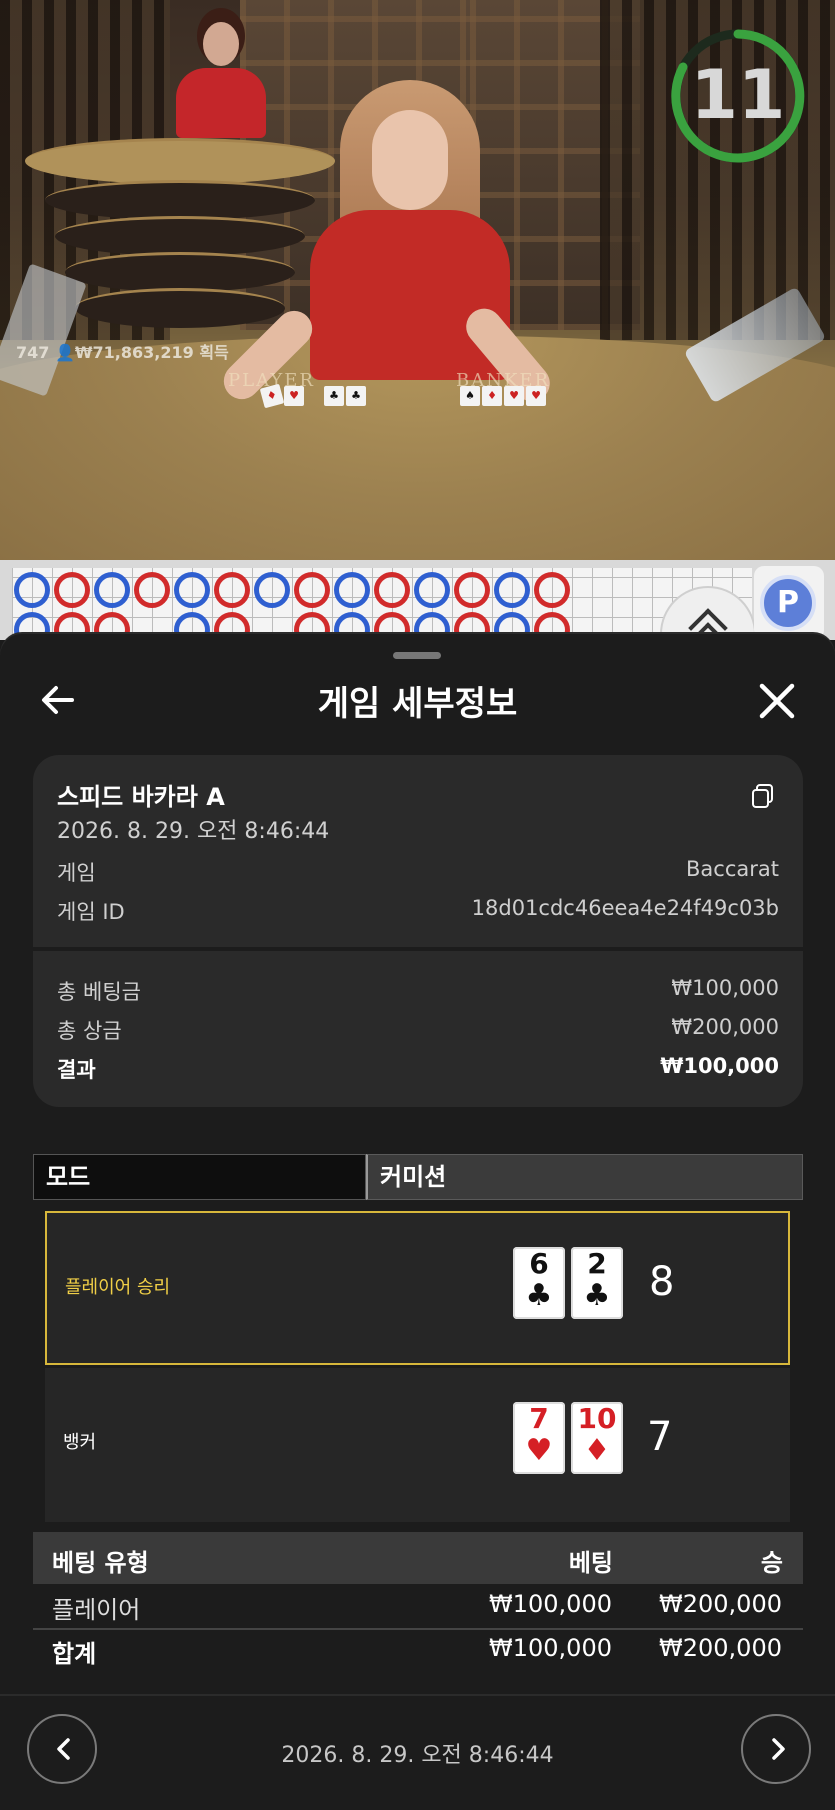 The height and width of the screenshot is (1810, 835). I want to click on playing-card: 2 ♣, so click(597, 1283).